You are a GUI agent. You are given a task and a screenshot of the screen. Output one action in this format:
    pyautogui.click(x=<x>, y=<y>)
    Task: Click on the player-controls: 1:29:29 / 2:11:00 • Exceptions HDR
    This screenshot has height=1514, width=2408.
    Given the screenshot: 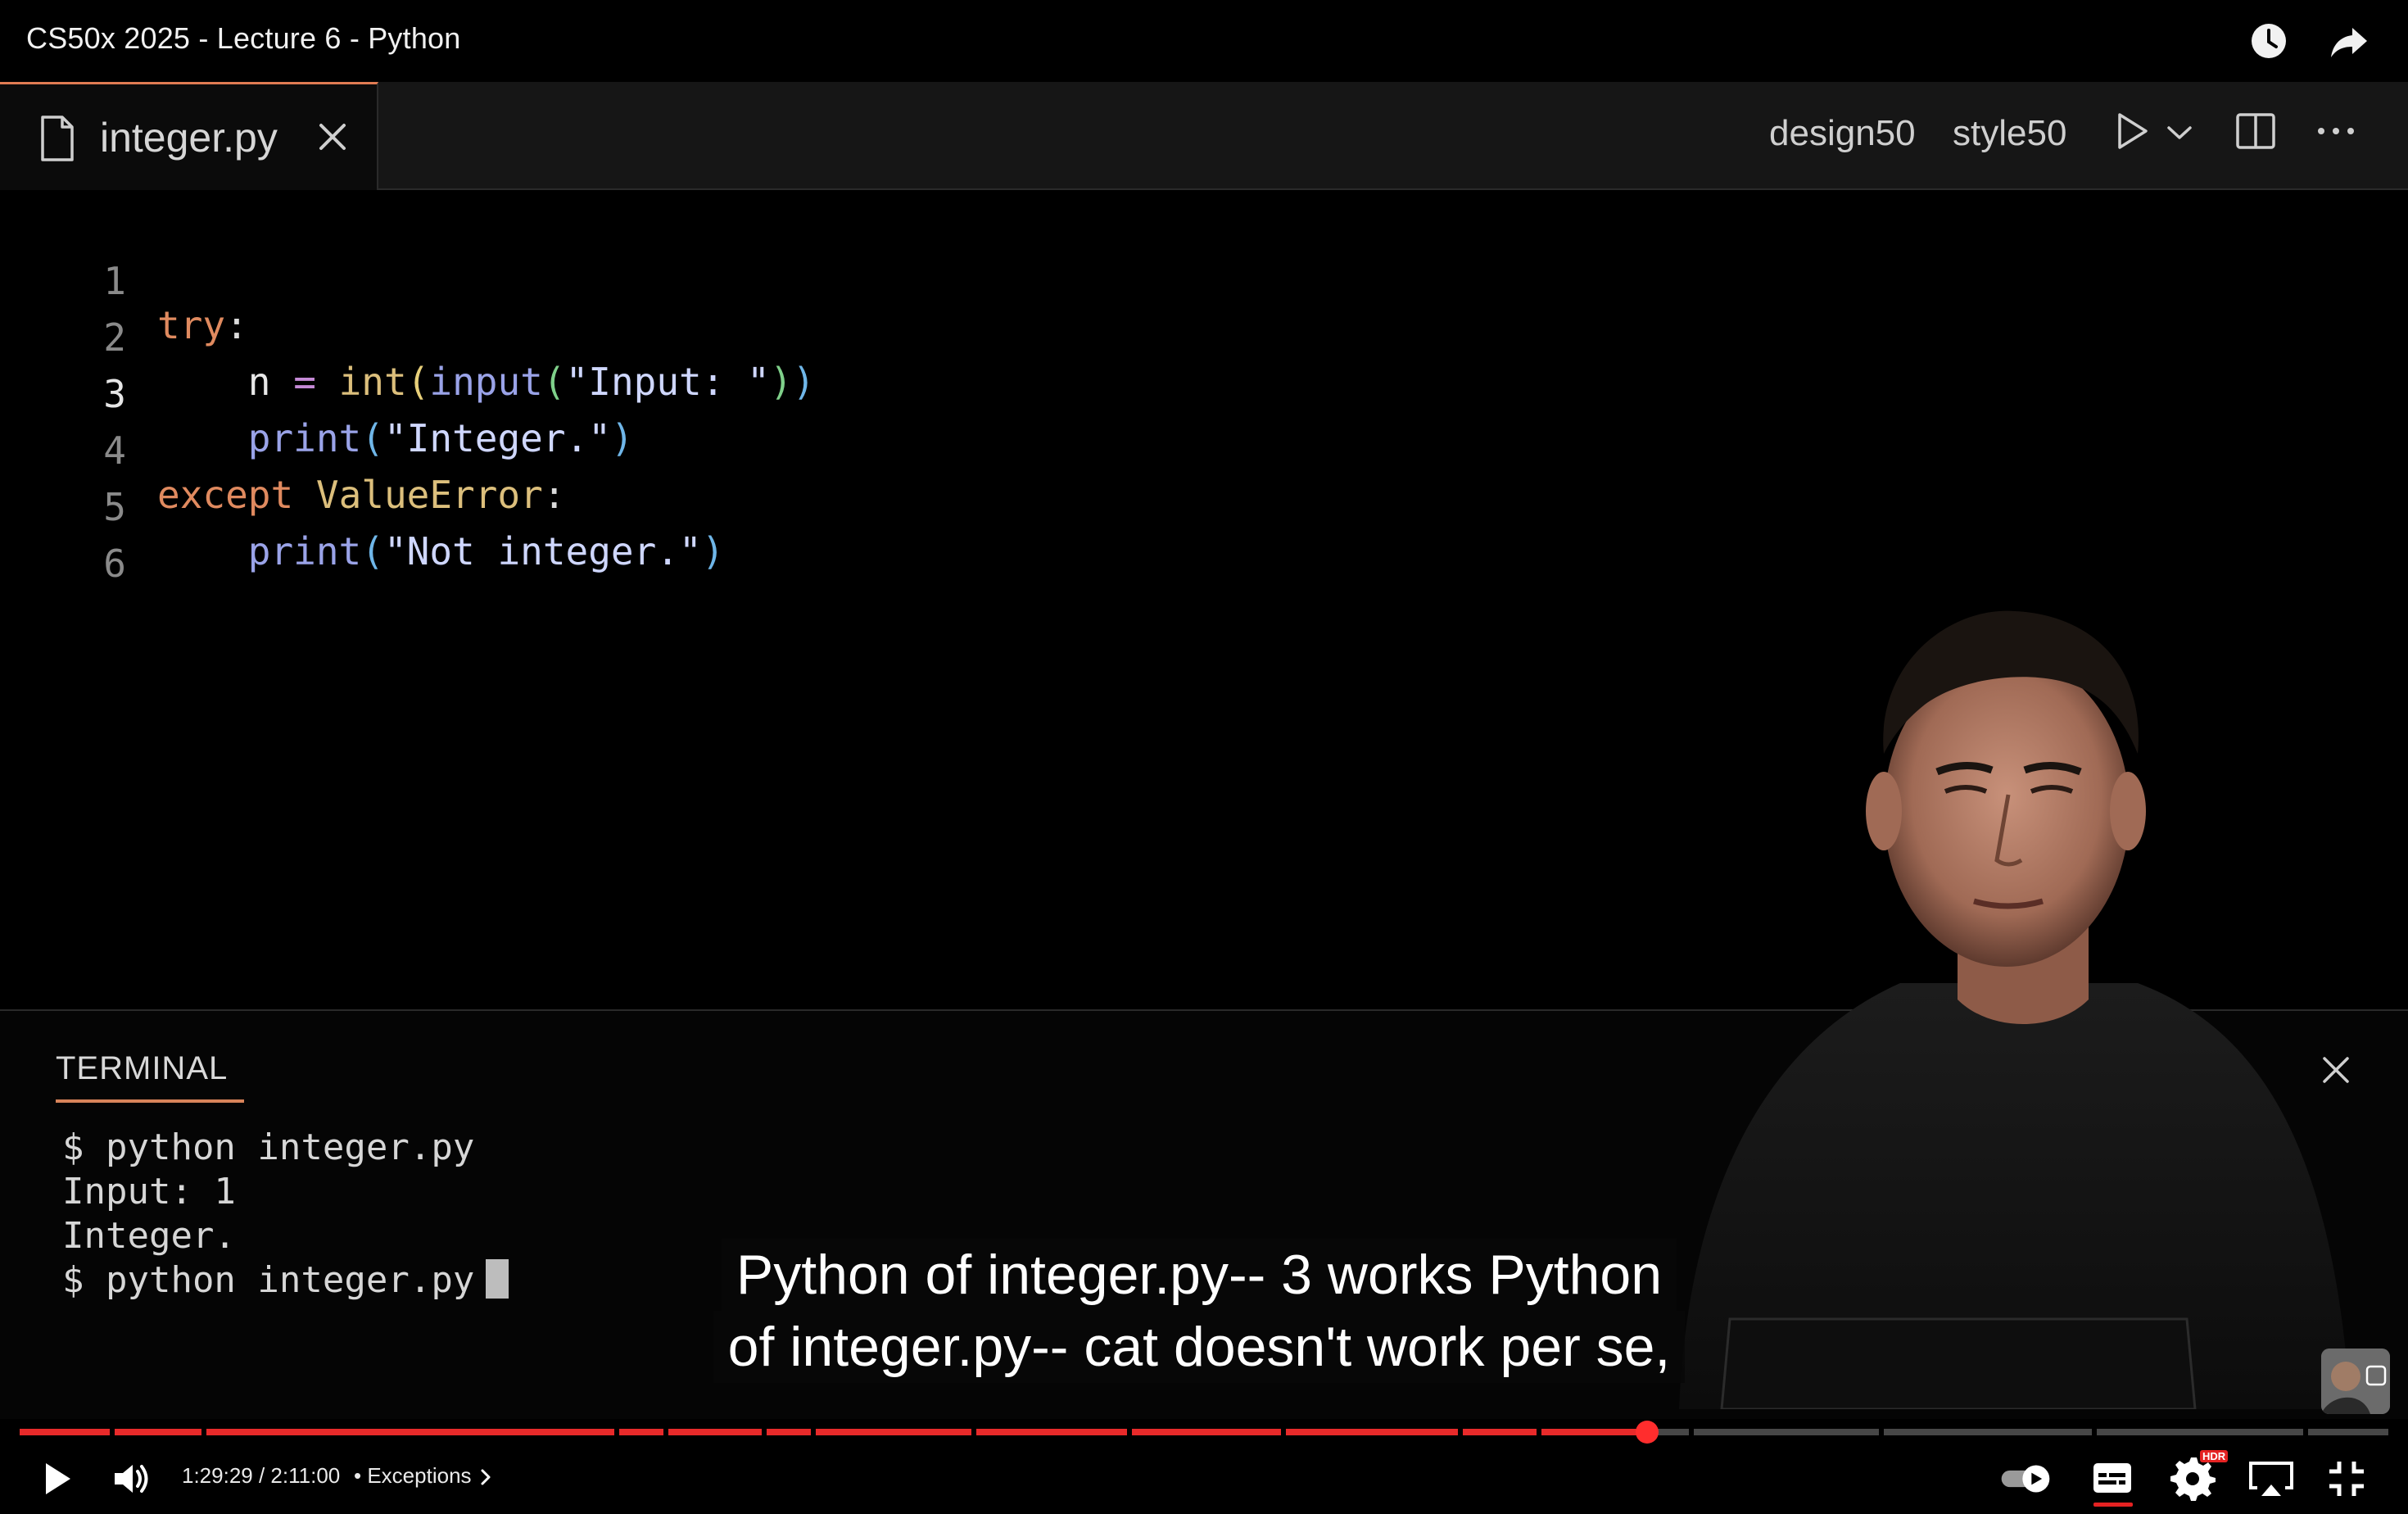 What is the action you would take?
    pyautogui.click(x=1204, y=1479)
    